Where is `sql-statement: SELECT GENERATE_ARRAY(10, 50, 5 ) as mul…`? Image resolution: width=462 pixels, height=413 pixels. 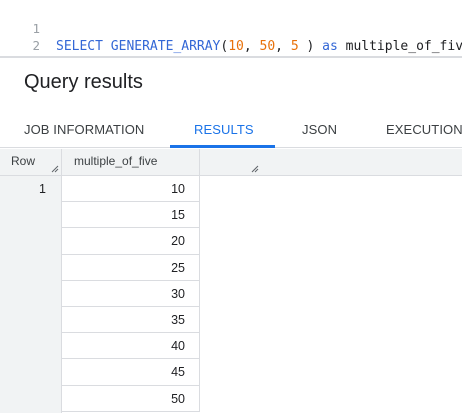
sql-statement: SELECT GENERATE_ARRAY(10, 50, 5 ) as mul… is located at coordinates (259, 47).